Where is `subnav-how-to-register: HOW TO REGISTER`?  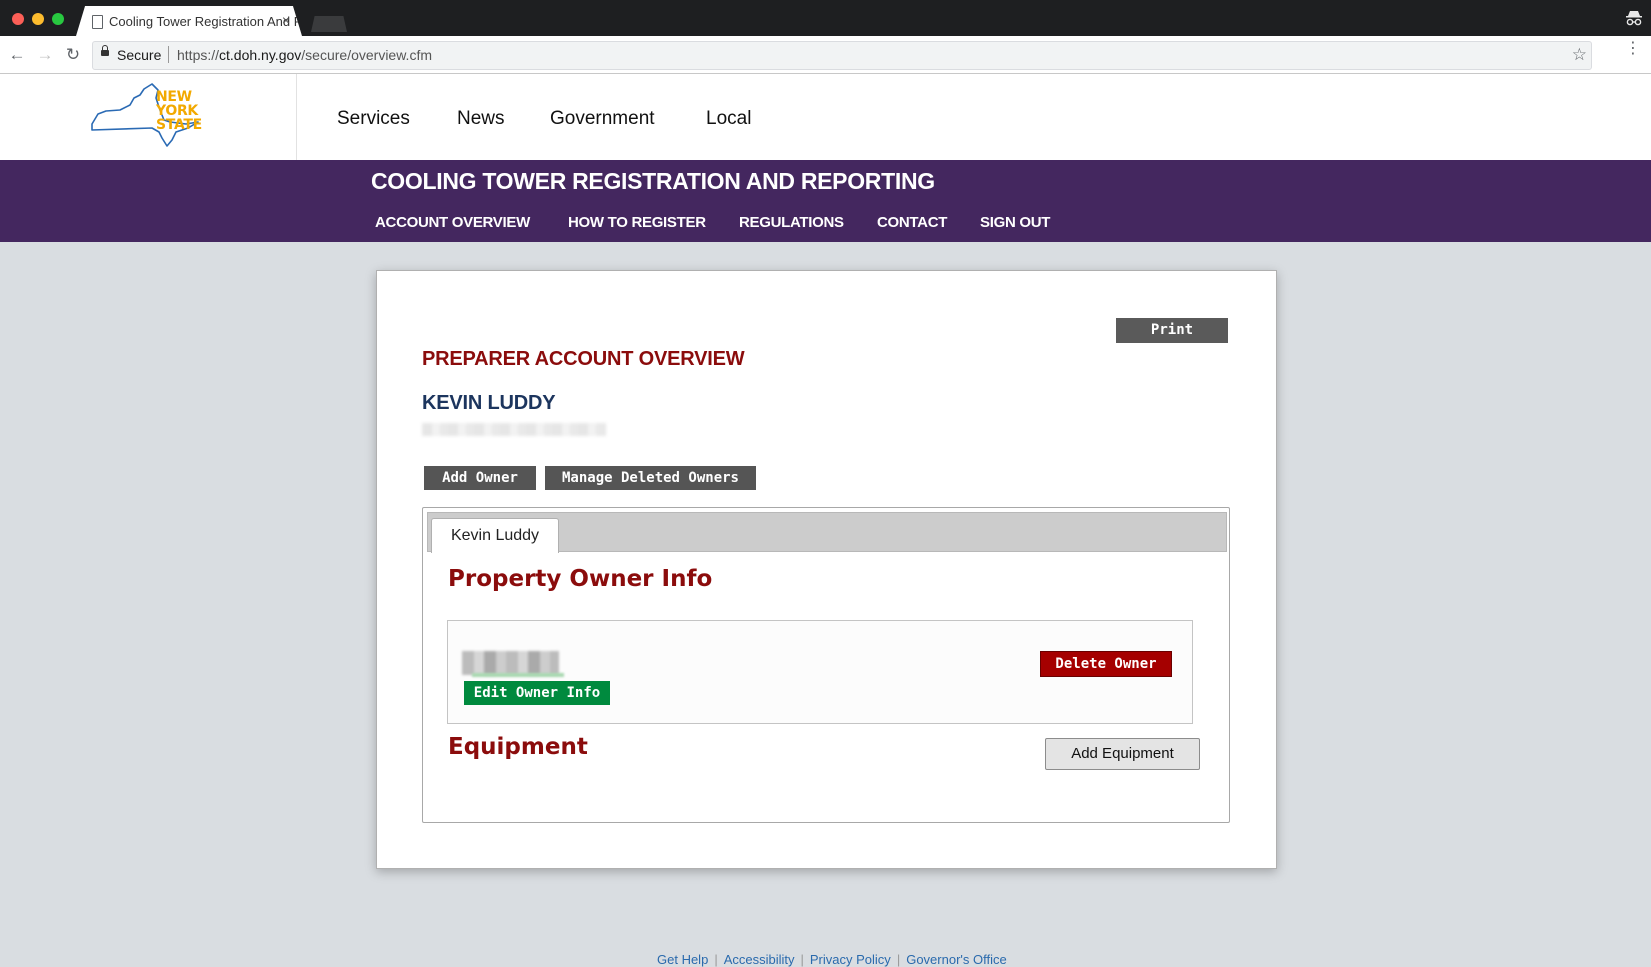
subnav-how-to-register: HOW TO REGISTER is located at coordinates (637, 222).